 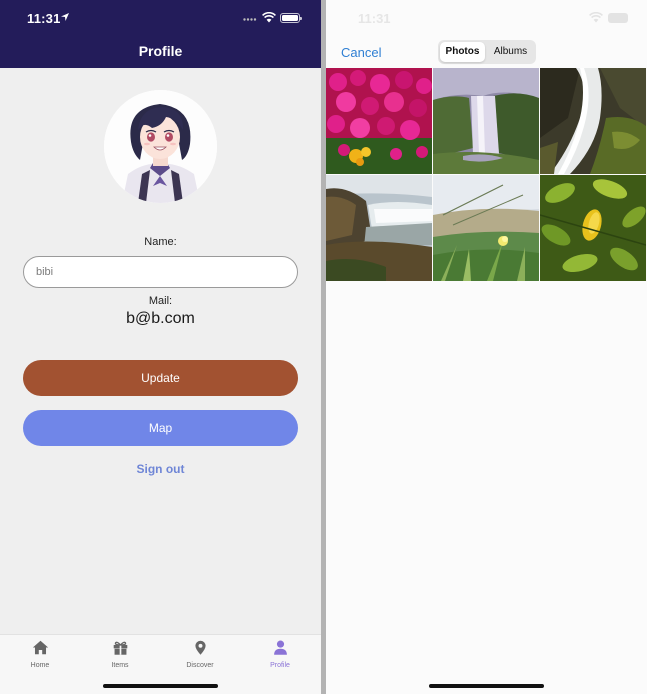 I want to click on profile-header: 11:31 Profile, so click(x=160, y=34).